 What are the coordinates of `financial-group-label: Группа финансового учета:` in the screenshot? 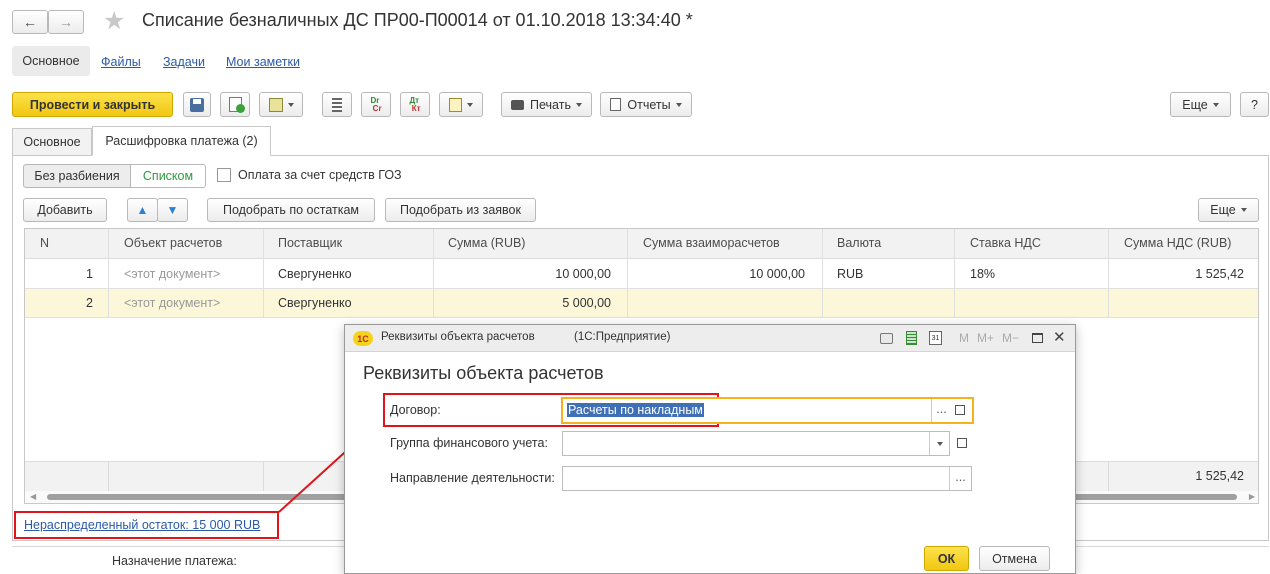 It's located at (469, 443).